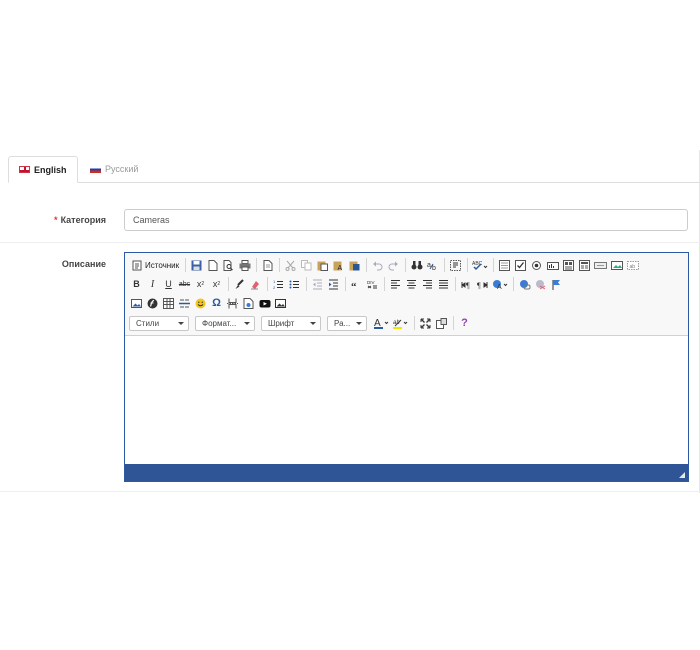 Image resolution: width=700 pixels, height=650 pixels. What do you see at coordinates (464, 323) in the screenshot?
I see `help-button: ?` at bounding box center [464, 323].